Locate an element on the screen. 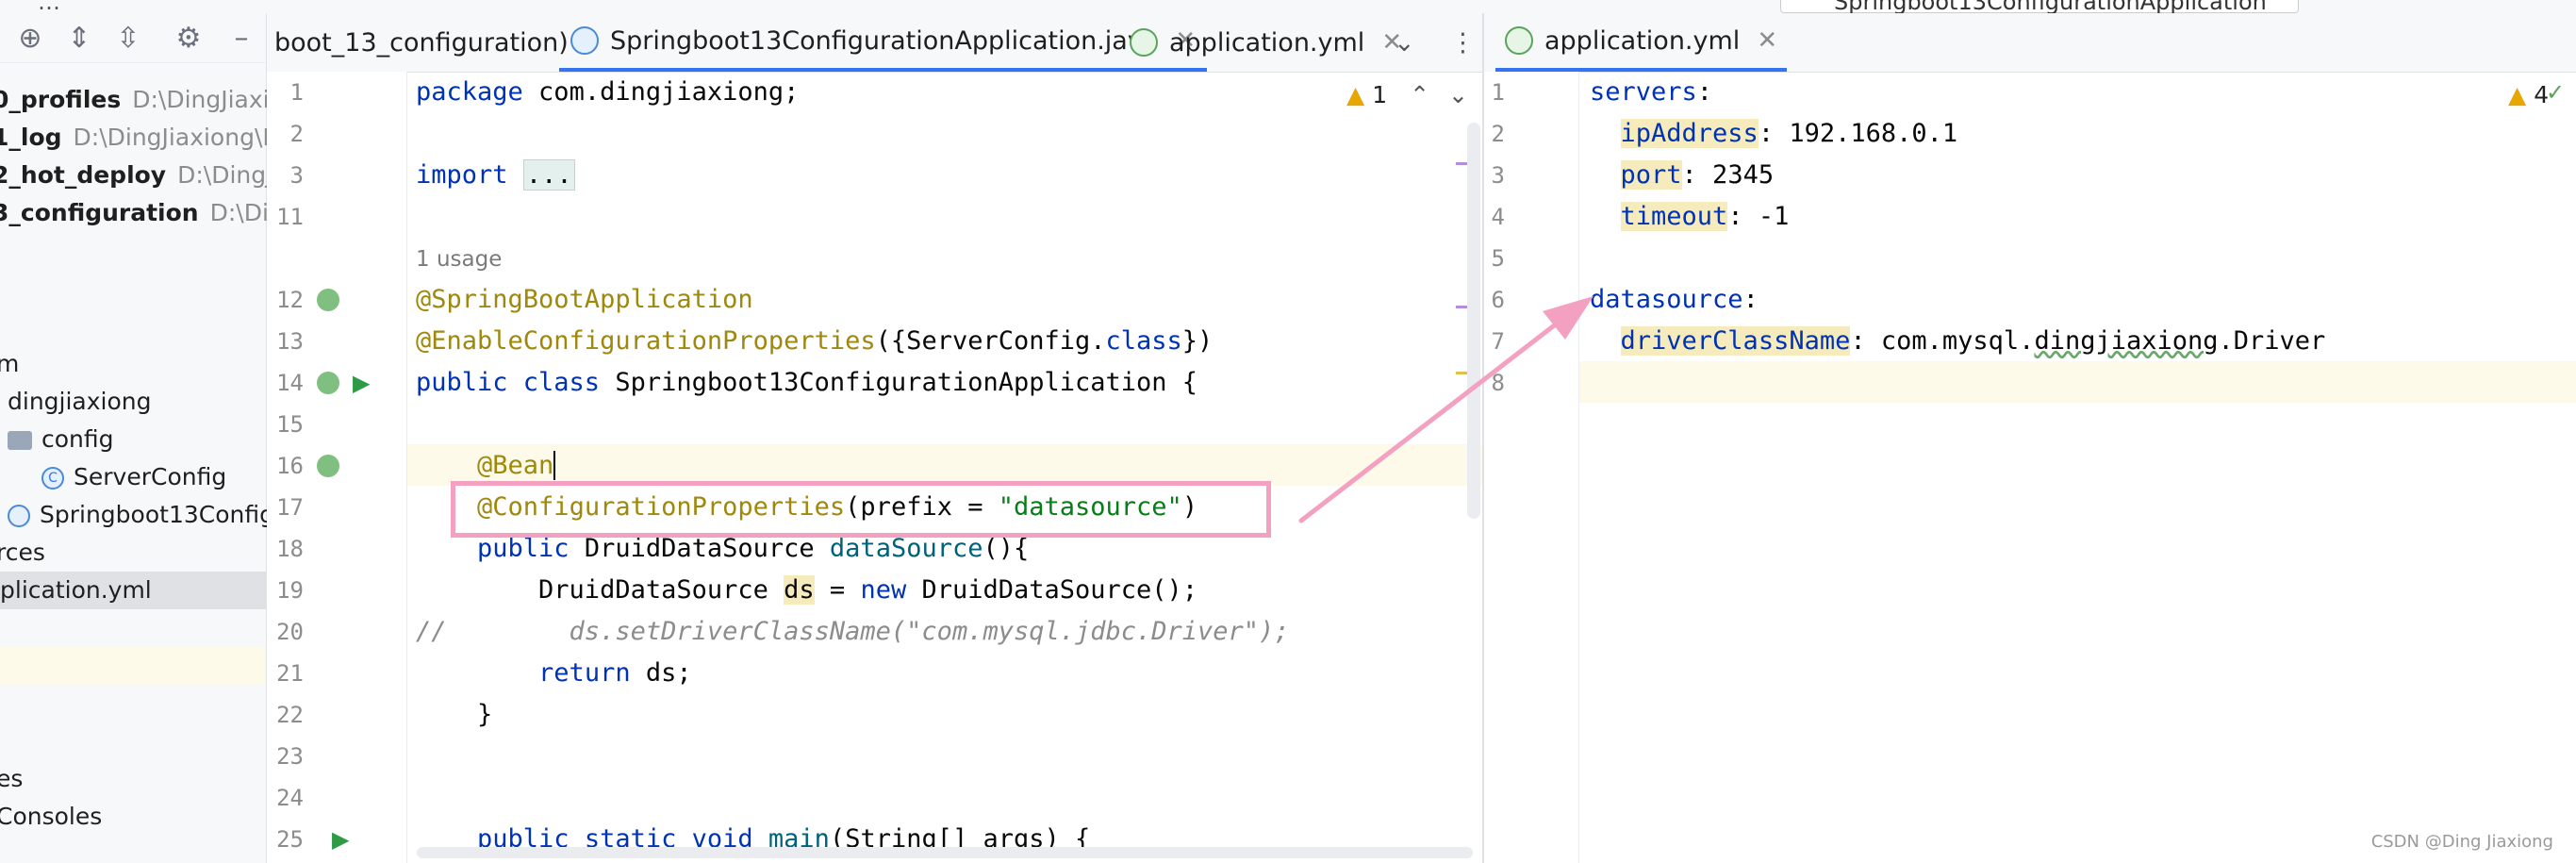 Image resolution: width=2576 pixels, height=863 pixels. code-line-1: package com.dingjiaxiong; is located at coordinates (607, 92).